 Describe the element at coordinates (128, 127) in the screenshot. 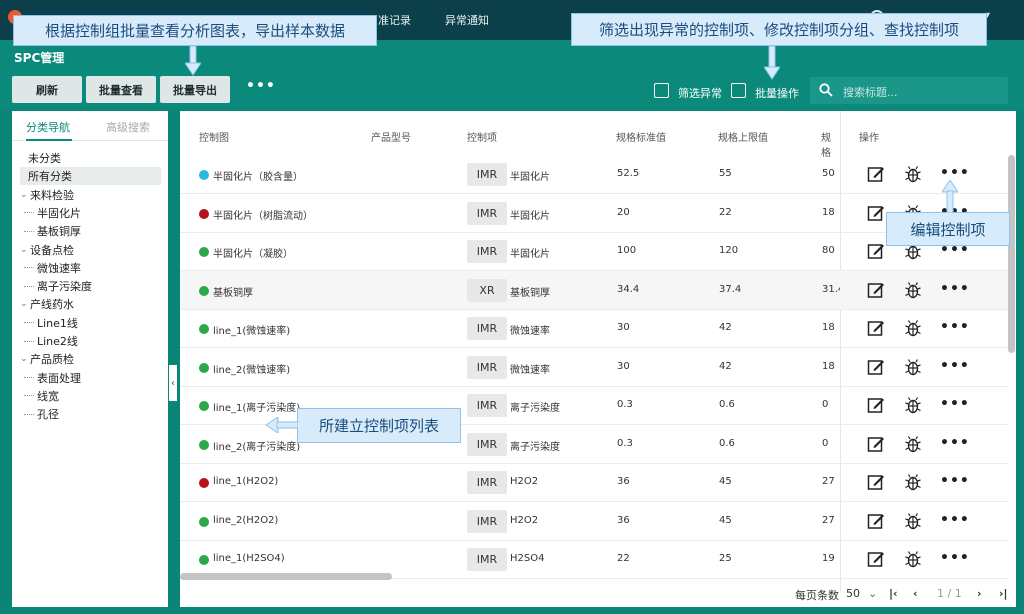

I see `tab-advanced-search: 高级搜索` at that location.